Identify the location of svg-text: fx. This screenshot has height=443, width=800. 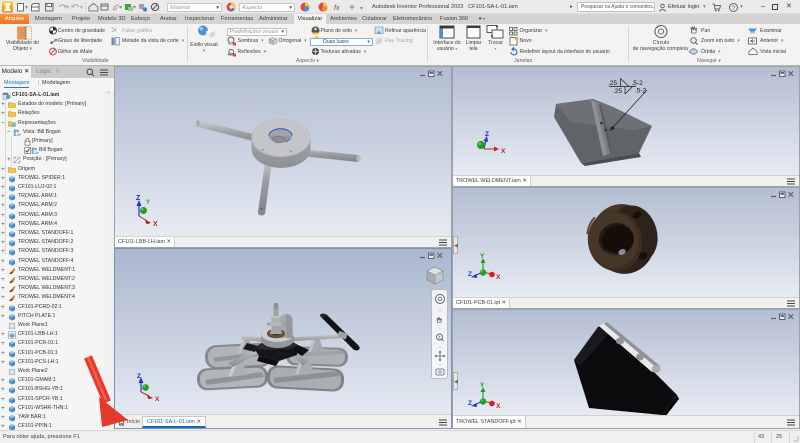
(337, 8).